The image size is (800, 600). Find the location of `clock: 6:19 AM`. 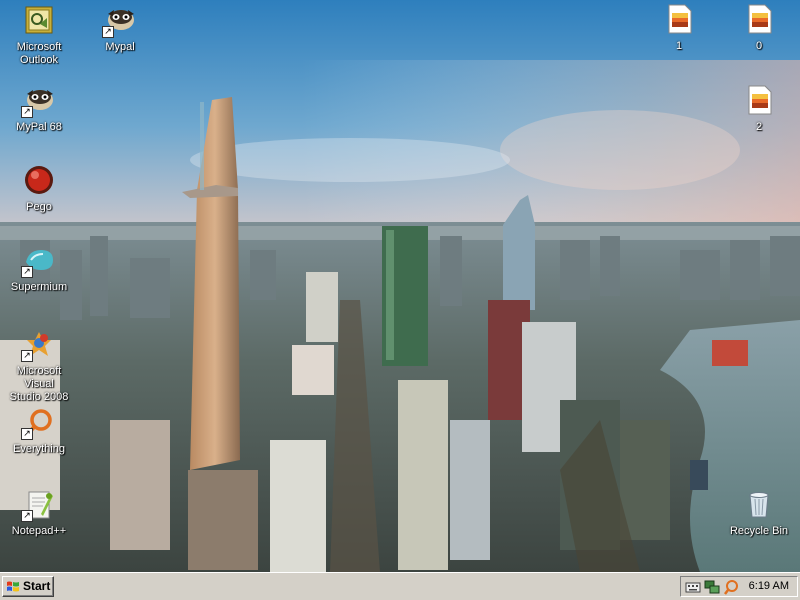

clock: 6:19 AM is located at coordinates (769, 586).